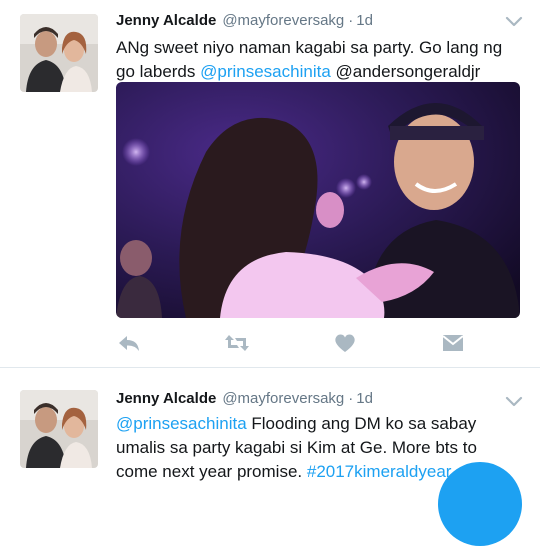  What do you see at coordinates (480, 504) in the screenshot?
I see `compose-tweet-button` at bounding box center [480, 504].